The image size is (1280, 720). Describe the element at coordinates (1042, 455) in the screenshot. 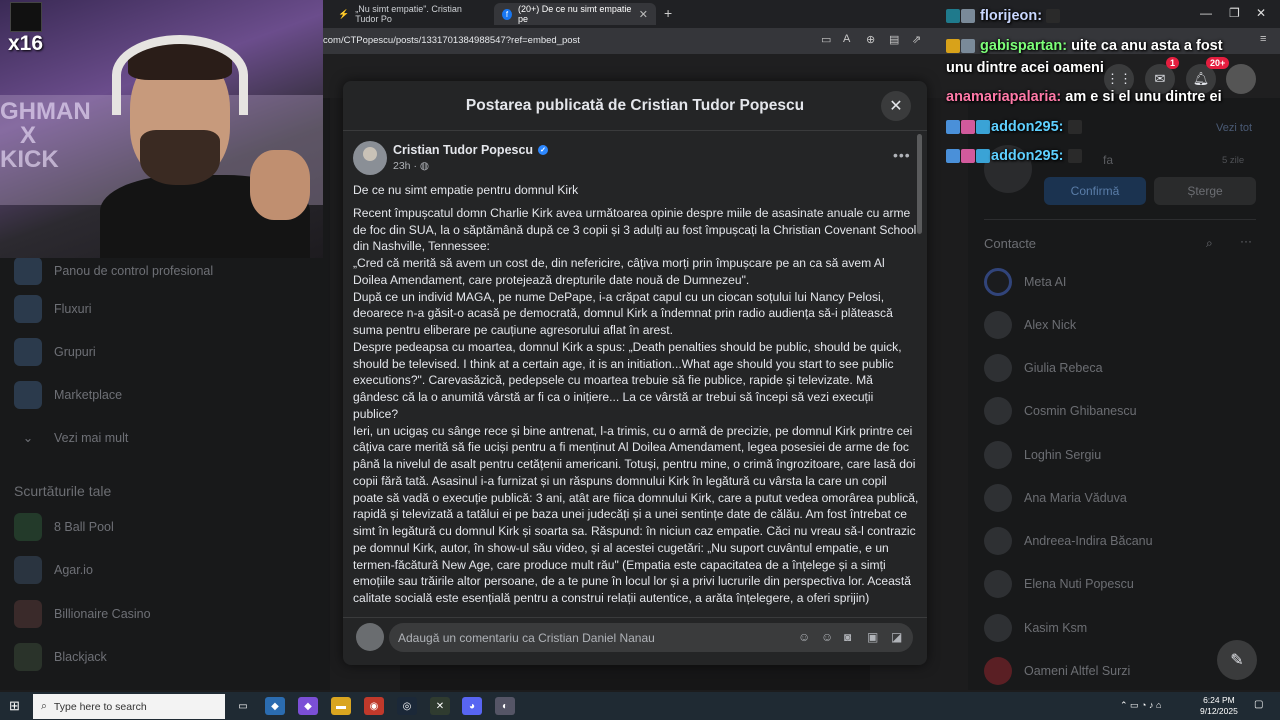

I see `contact-item: Loghin Sergiu` at that location.